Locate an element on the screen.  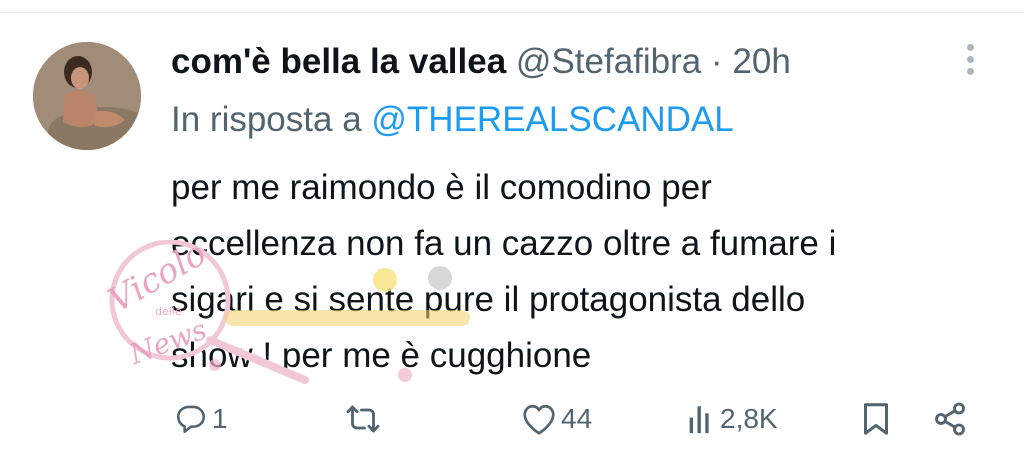
views-icon is located at coordinates (699, 420).